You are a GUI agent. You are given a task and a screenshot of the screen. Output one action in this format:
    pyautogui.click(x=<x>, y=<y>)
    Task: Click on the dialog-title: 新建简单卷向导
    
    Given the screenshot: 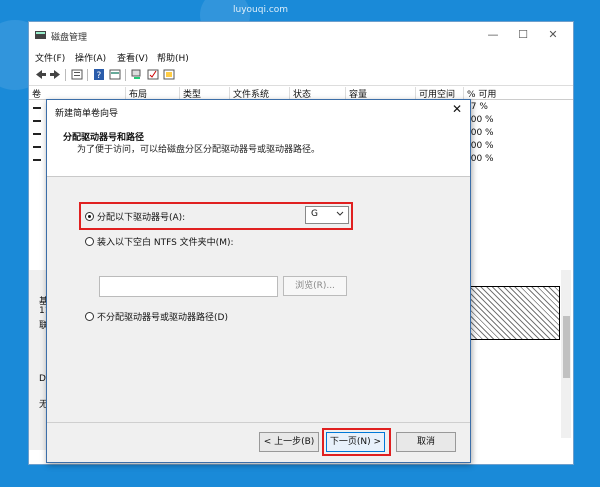 What is the action you would take?
    pyautogui.click(x=87, y=114)
    